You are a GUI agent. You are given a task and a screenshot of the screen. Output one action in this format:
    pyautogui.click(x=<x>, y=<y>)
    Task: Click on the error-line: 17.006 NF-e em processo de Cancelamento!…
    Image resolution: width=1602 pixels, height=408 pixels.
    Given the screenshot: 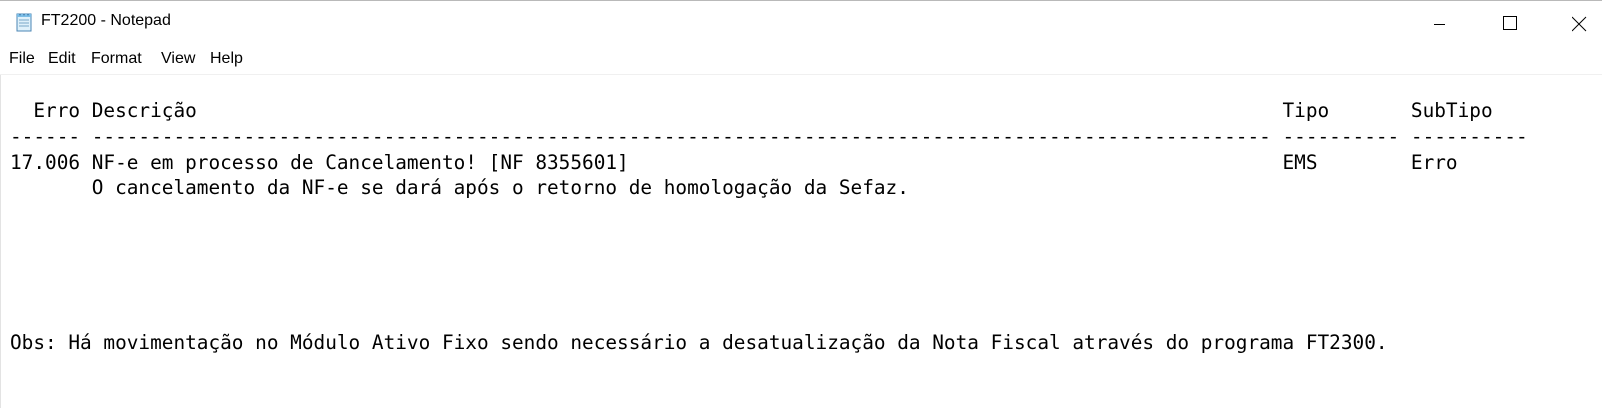 What is the action you would take?
    pyautogui.click(x=734, y=162)
    